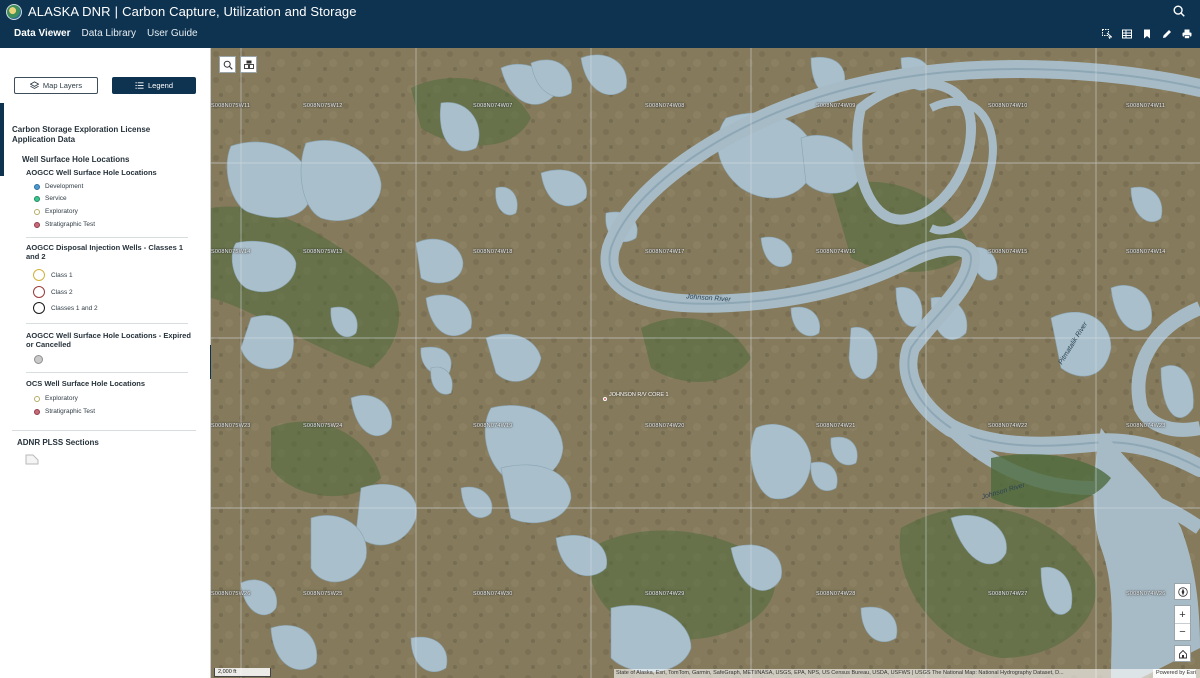 This screenshot has height=678, width=1200. I want to click on home-icon, so click(1182, 653).